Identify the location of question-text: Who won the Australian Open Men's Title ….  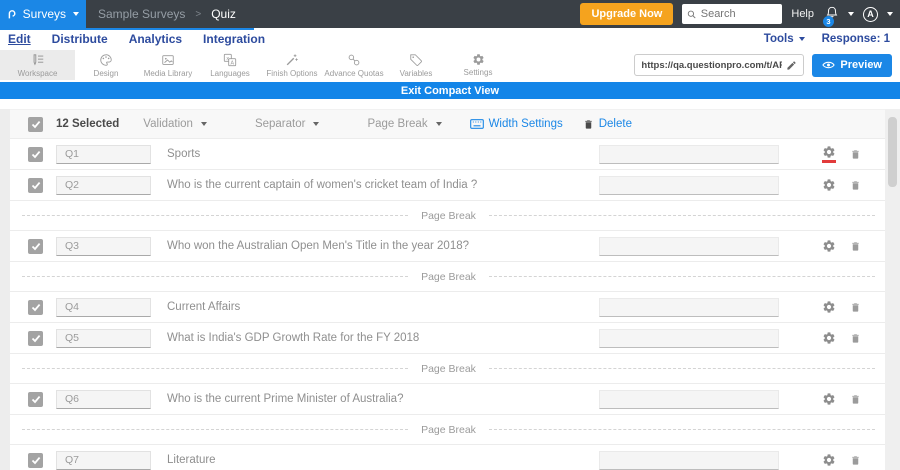
(318, 246).